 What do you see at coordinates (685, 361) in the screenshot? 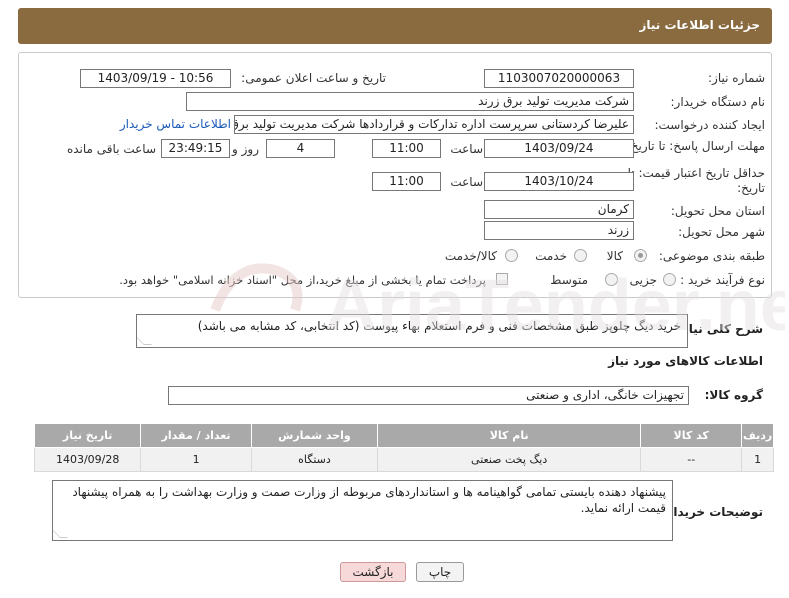
I see `goods-section-title: اطلاعات کالاهای مورد نیاز` at bounding box center [685, 361].